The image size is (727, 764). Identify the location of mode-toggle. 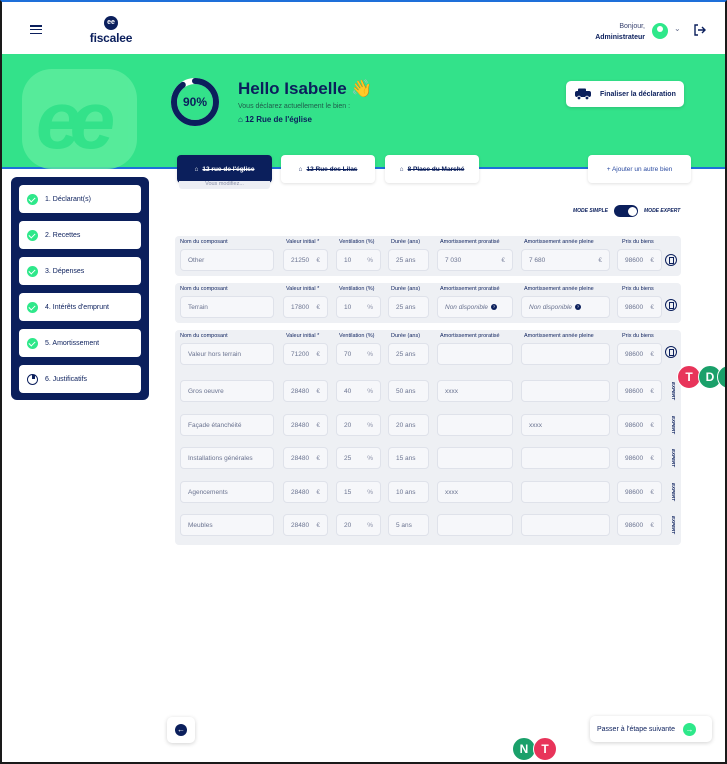
(626, 211).